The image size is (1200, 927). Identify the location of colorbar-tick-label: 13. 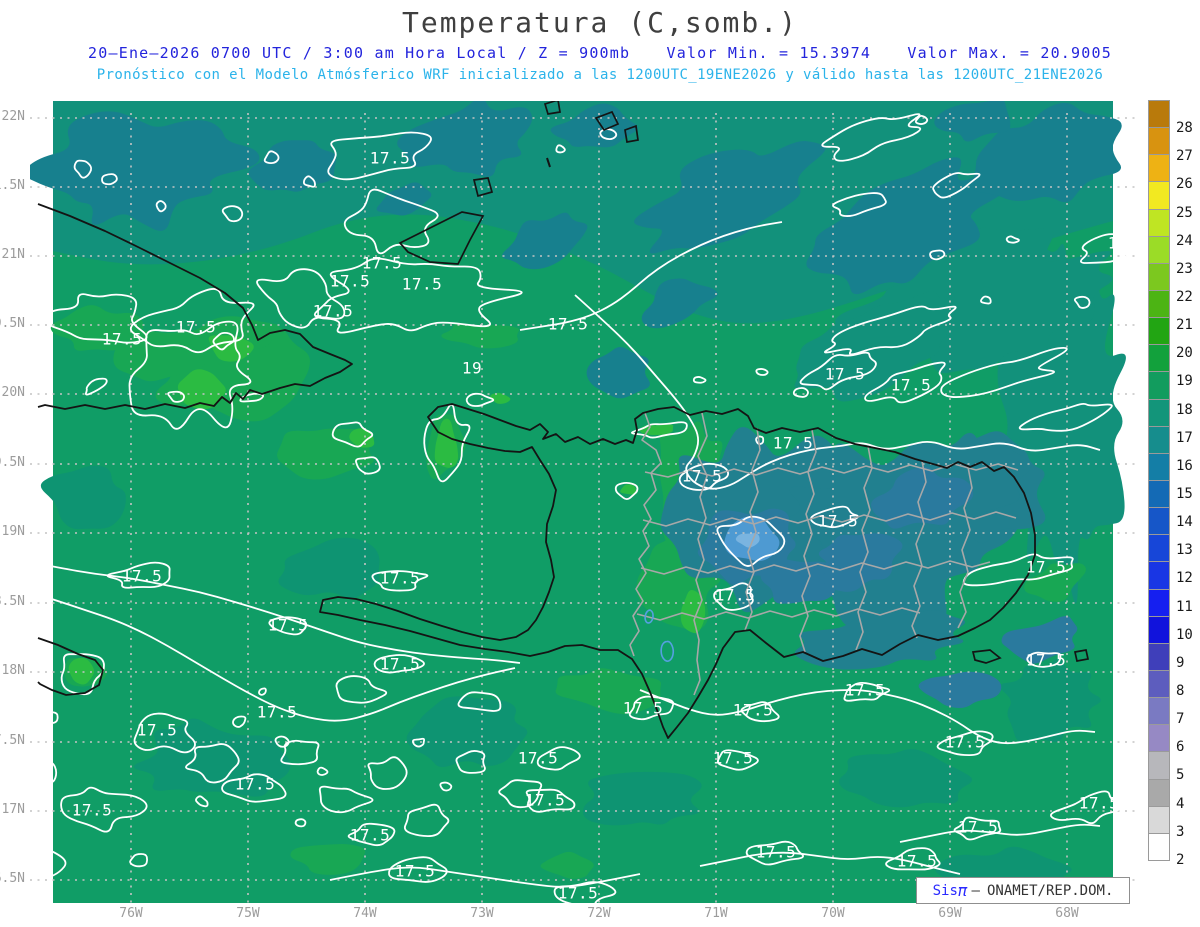
(1184, 550).